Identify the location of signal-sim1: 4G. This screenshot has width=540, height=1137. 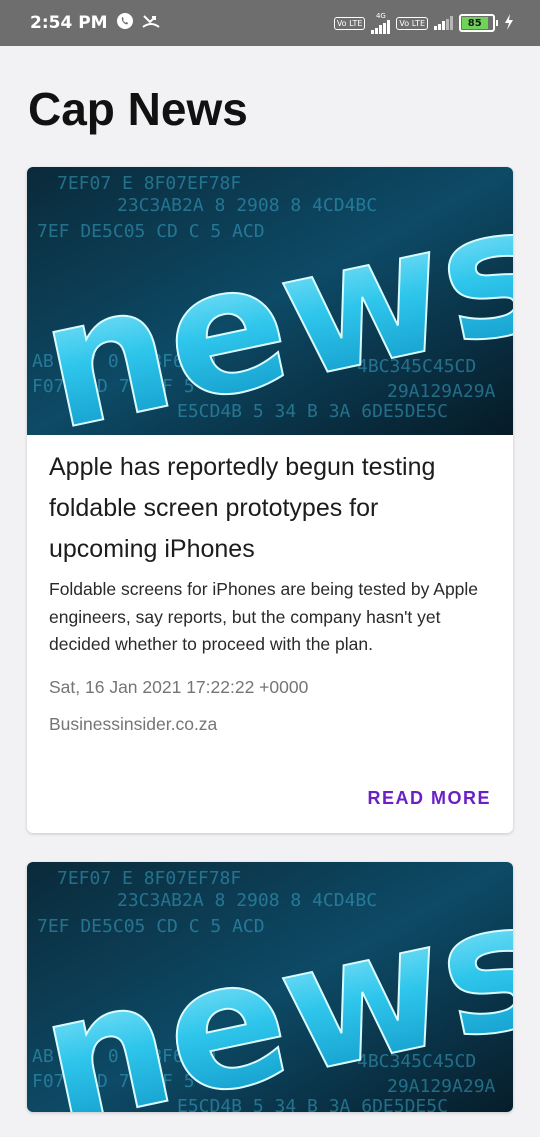
(381, 22).